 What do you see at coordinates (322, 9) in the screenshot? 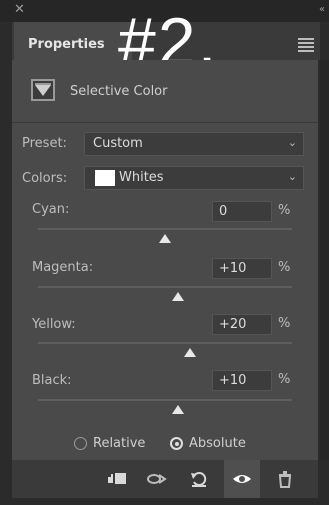
I see `collapse-panel-icon: ‹‹` at bounding box center [322, 9].